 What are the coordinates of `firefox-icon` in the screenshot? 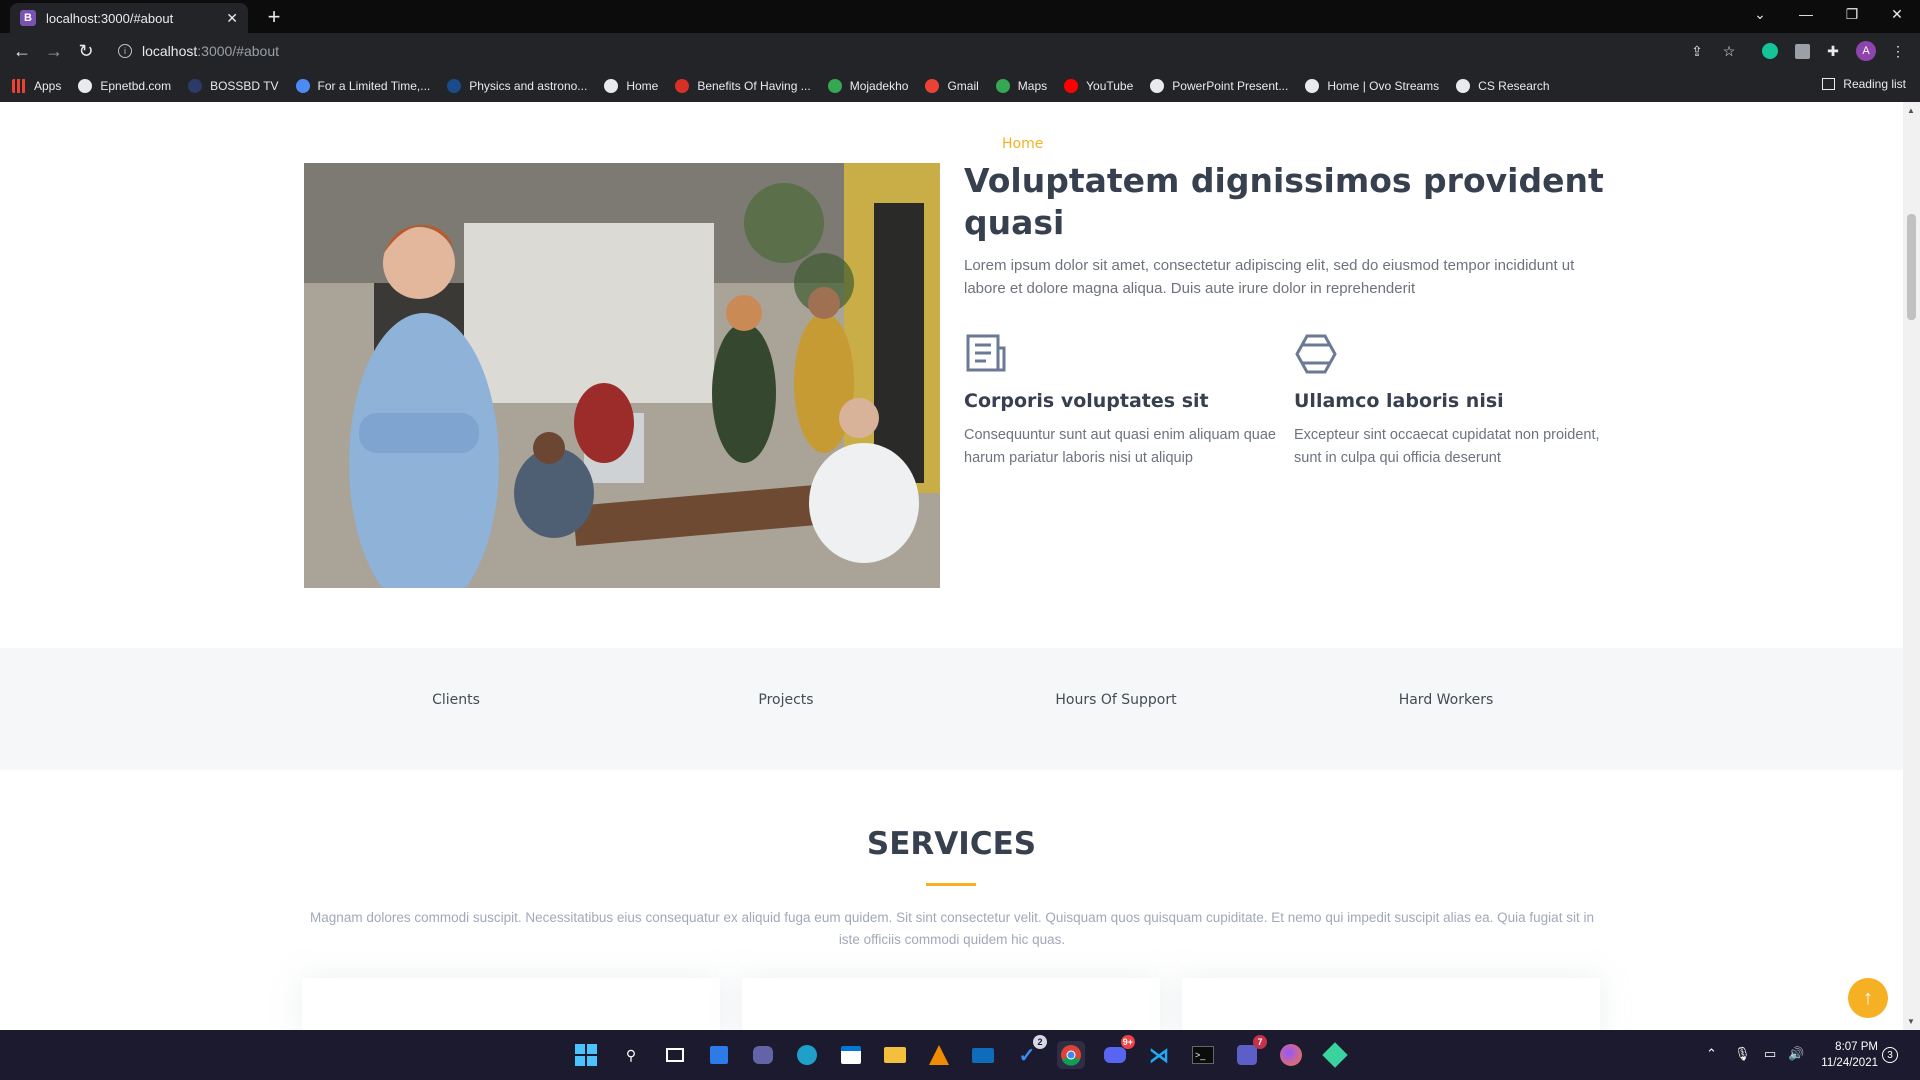 It's located at (1291, 1055).